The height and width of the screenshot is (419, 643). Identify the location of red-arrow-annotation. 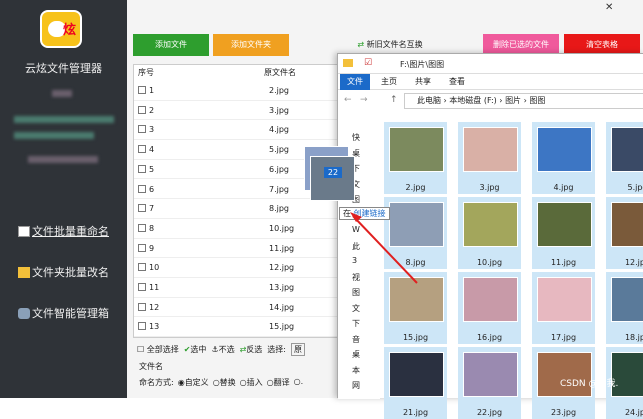
(384, 248).